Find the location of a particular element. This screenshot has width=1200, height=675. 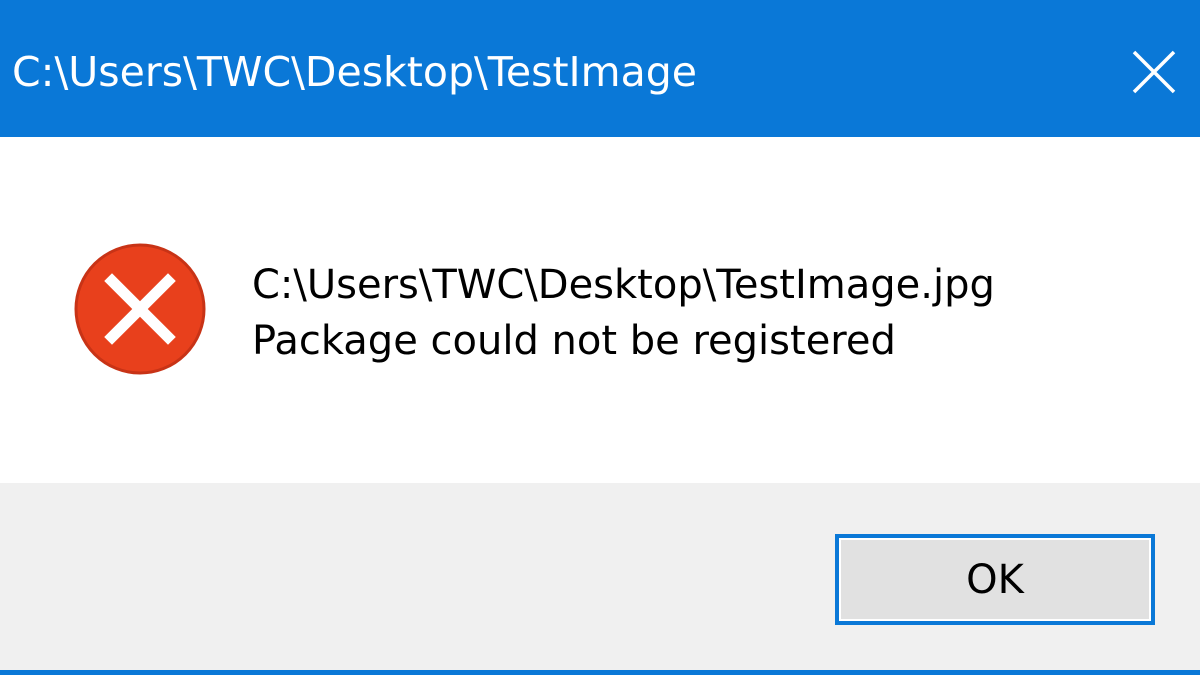

window-title: C:\Users\TWC\Desktop\TestImage is located at coordinates (354, 72).